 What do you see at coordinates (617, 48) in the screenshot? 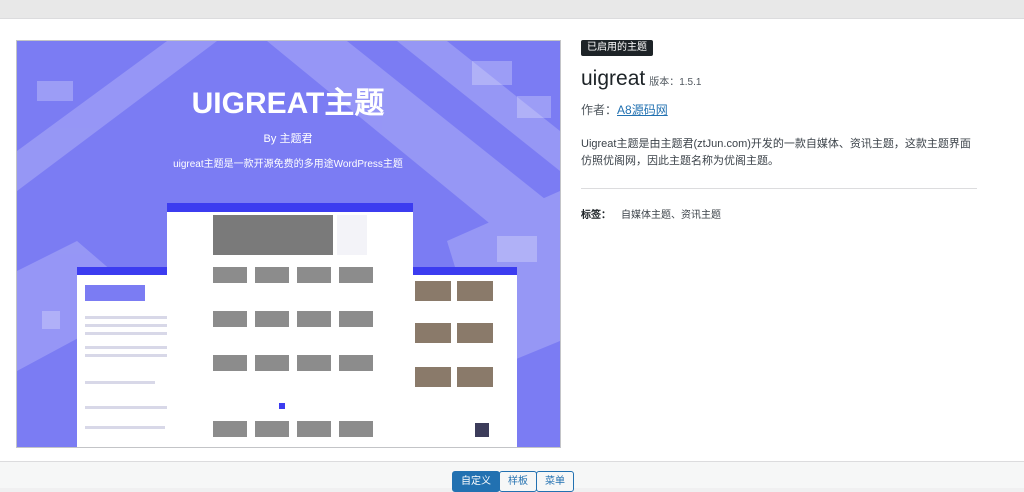
I see `active-theme-badge: 已启用的主题` at bounding box center [617, 48].